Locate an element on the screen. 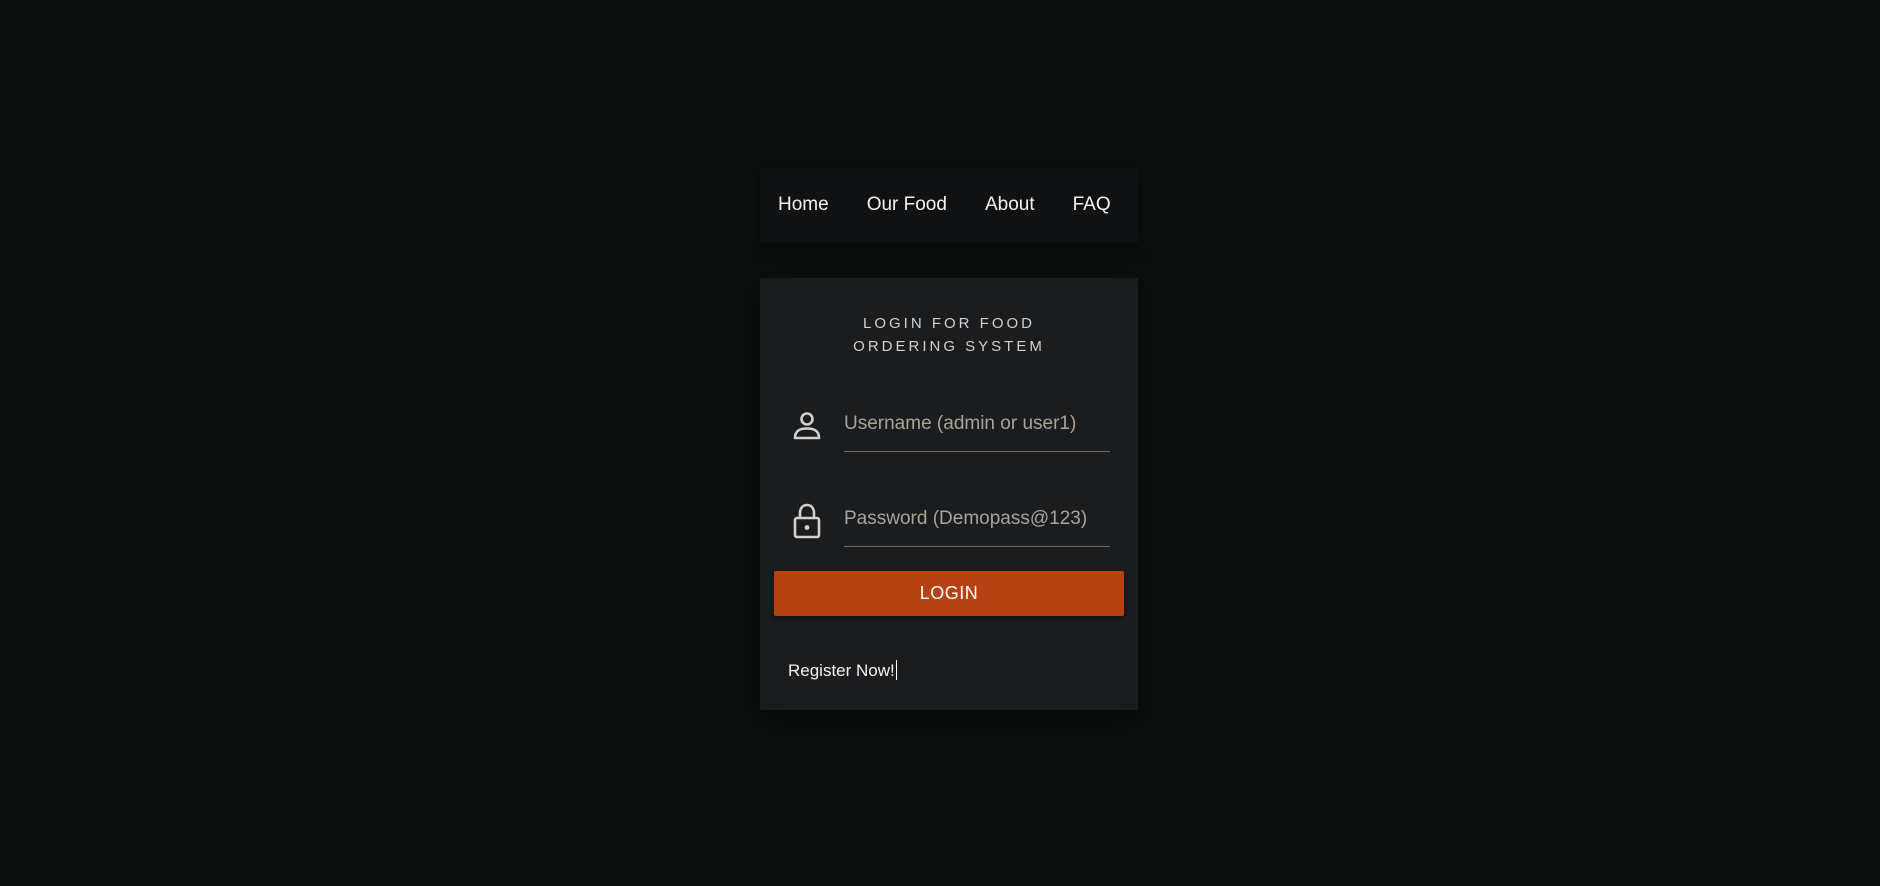 This screenshot has width=1880, height=886. person-icon is located at coordinates (807, 426).